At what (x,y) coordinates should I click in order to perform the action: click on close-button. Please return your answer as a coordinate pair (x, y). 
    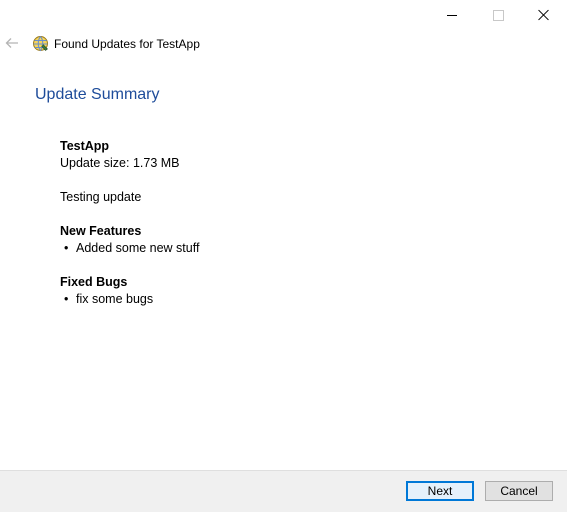
    Looking at the image, I should click on (544, 15).